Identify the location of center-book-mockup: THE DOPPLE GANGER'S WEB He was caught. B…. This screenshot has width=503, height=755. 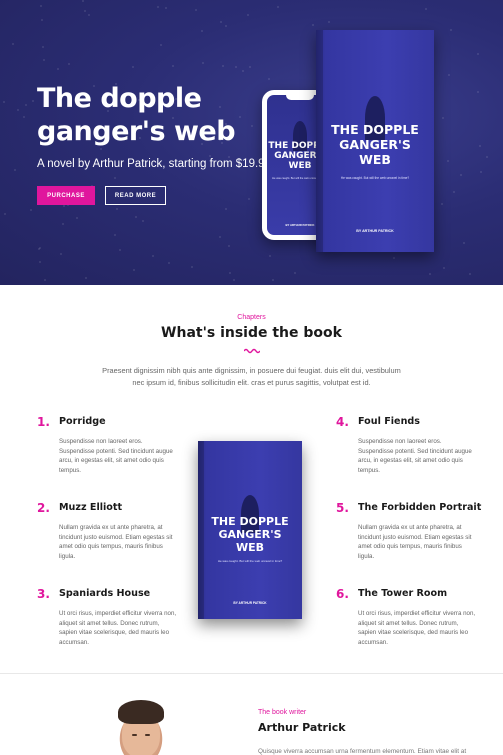
(250, 530).